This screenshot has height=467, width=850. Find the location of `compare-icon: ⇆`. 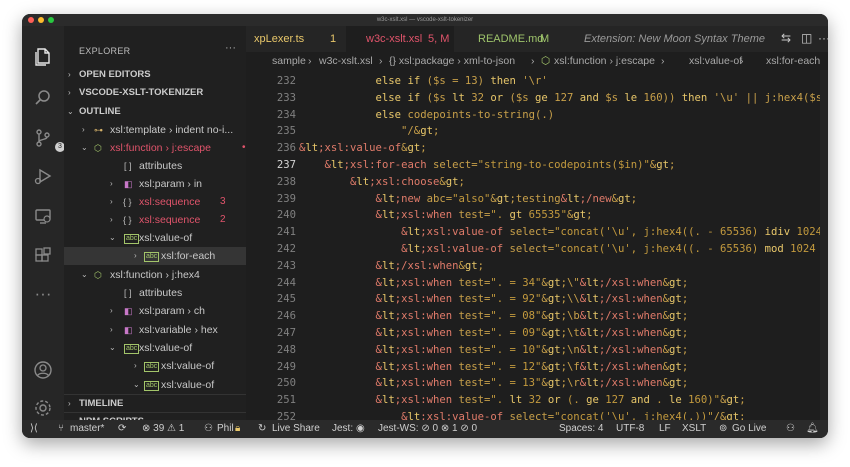

compare-icon: ⇆ is located at coordinates (786, 38).